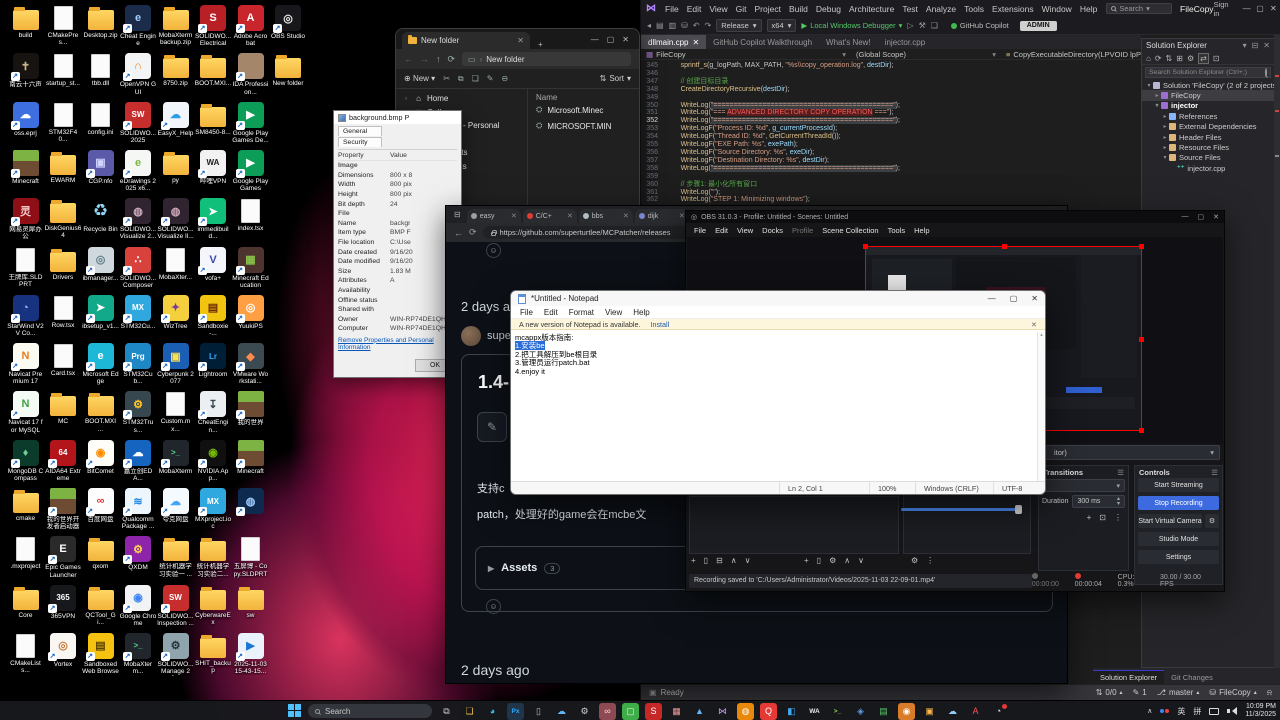  I want to click on vs-menu-item: Help, so click(1088, 9).